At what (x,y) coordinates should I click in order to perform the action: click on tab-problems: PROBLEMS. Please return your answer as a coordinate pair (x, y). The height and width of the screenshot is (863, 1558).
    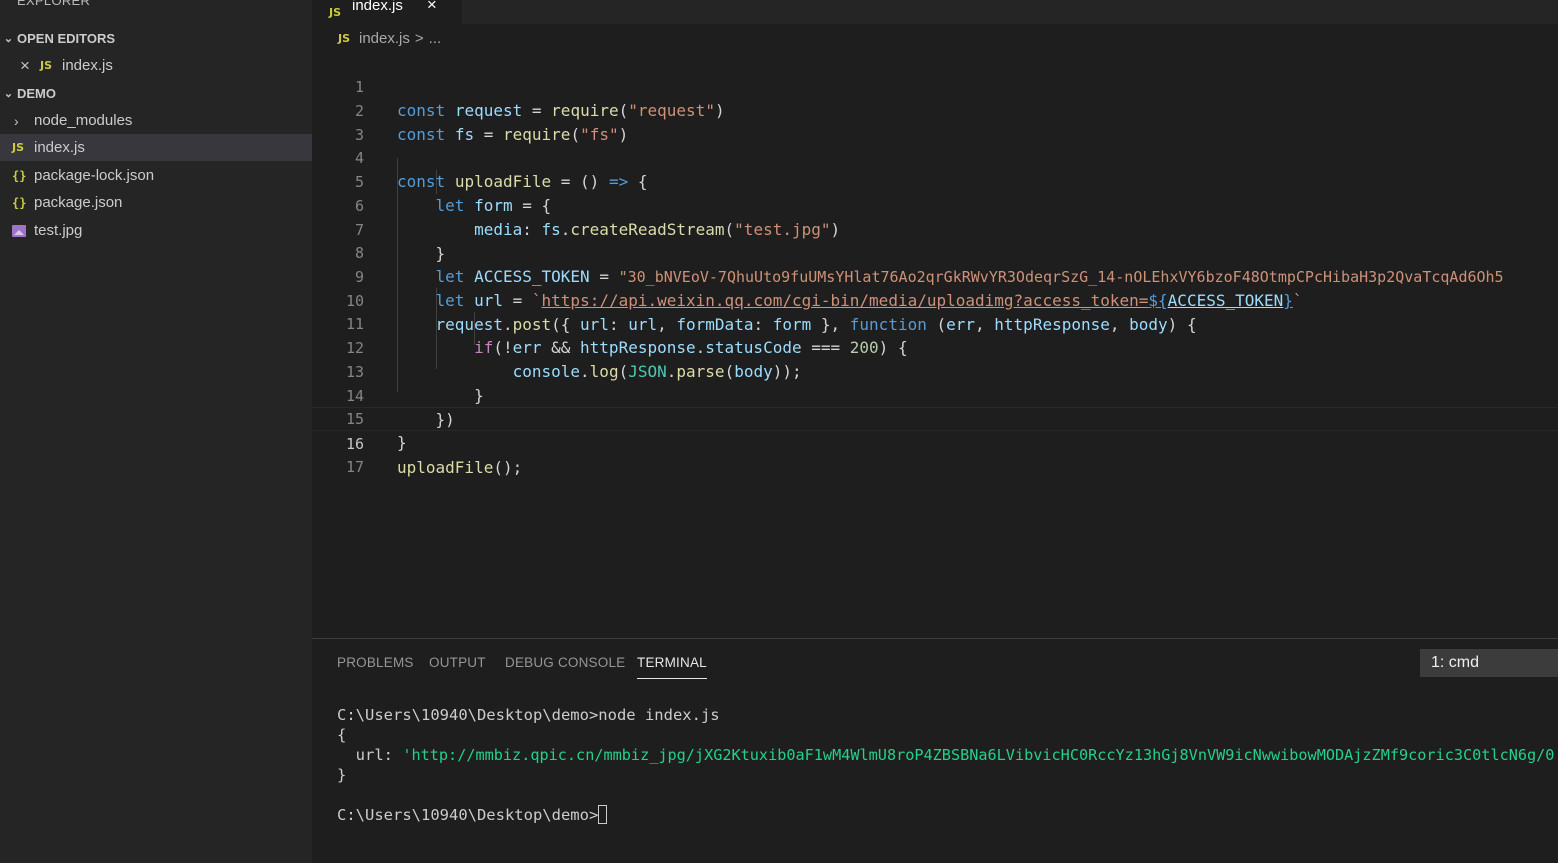
    Looking at the image, I should click on (375, 667).